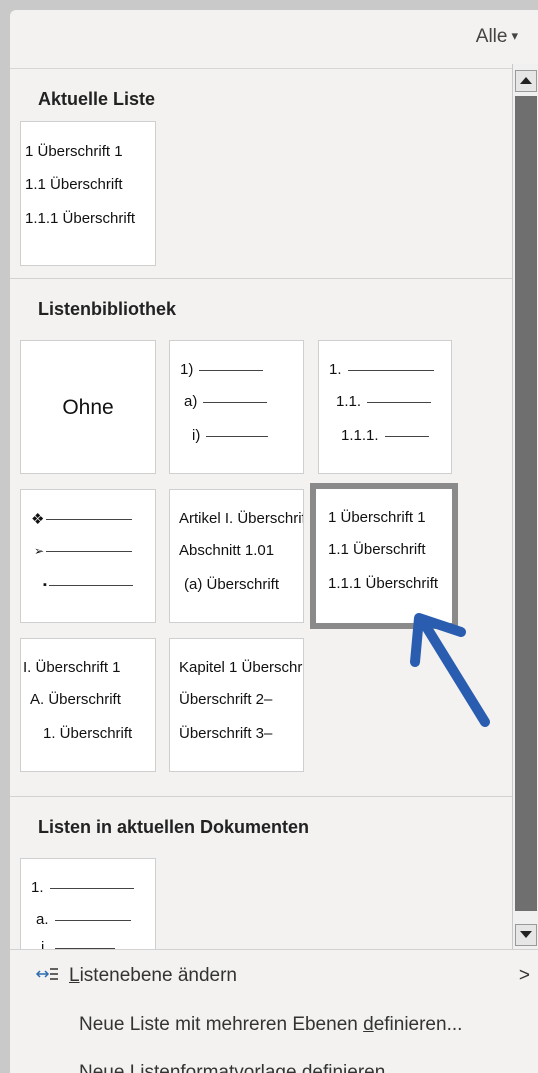 This screenshot has height=1073, width=538. Describe the element at coordinates (227, 550) in the screenshot. I see `thumb-line: Abschnitt 1.01` at that location.